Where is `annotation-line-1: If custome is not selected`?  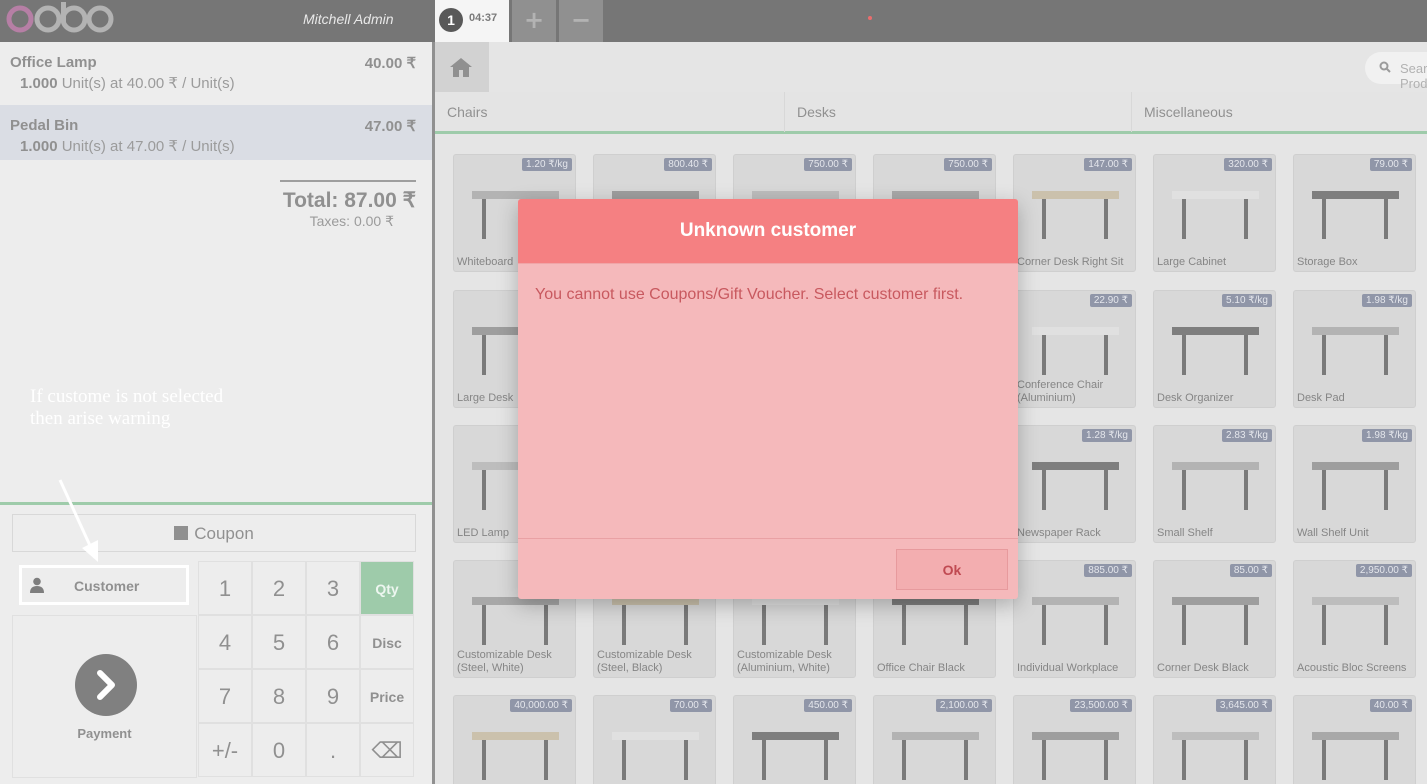 annotation-line-1: If custome is not selected is located at coordinates (127, 396).